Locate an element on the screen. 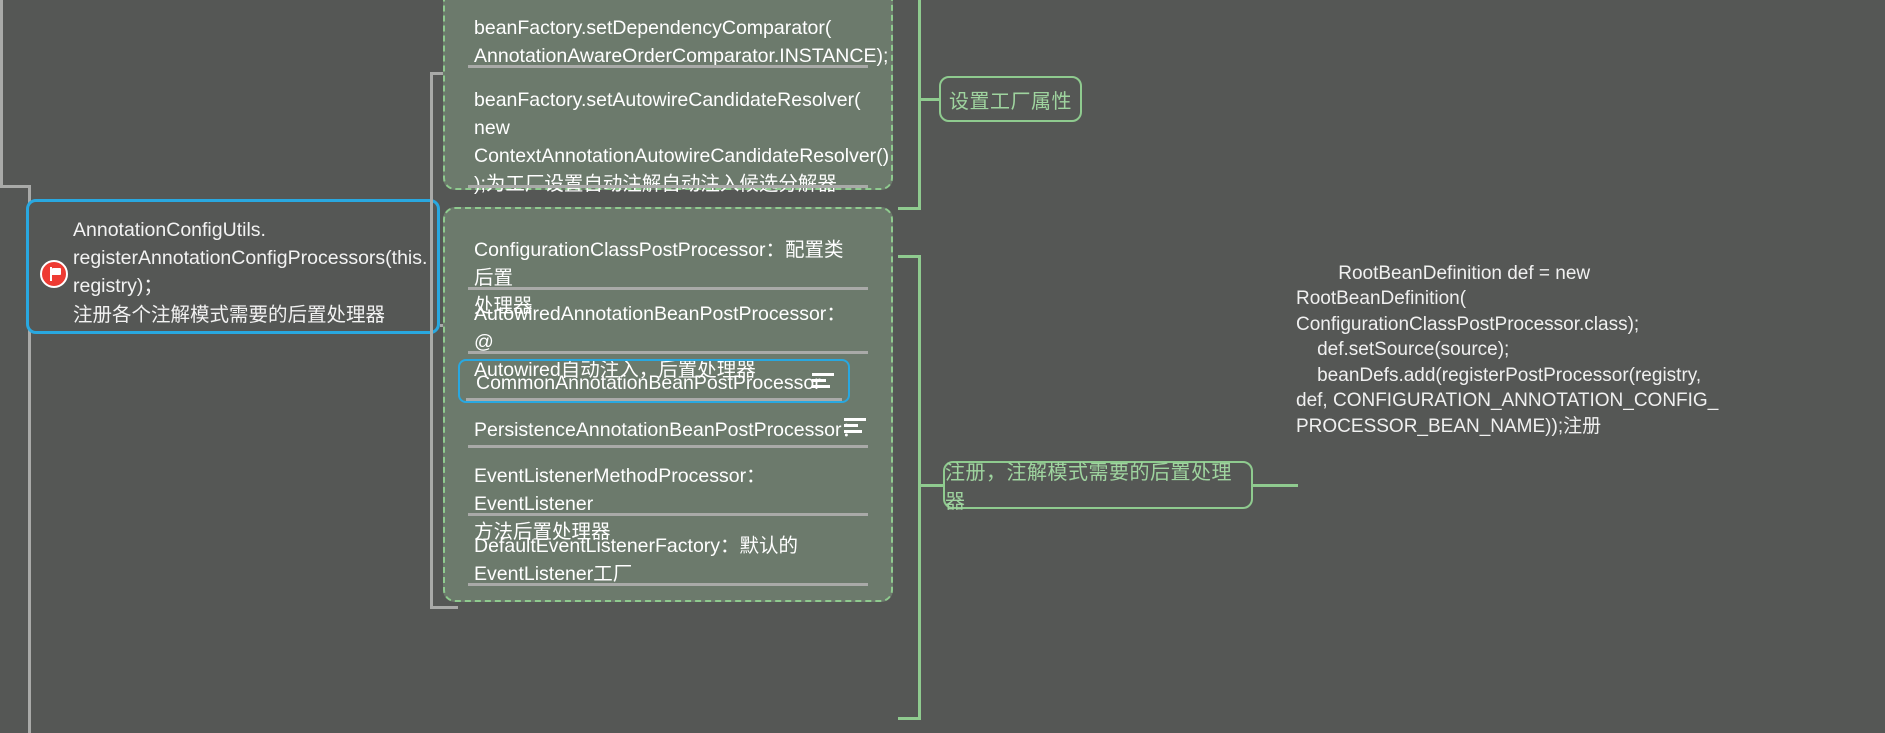  connector-parent-vertical is located at coordinates (1, 94).